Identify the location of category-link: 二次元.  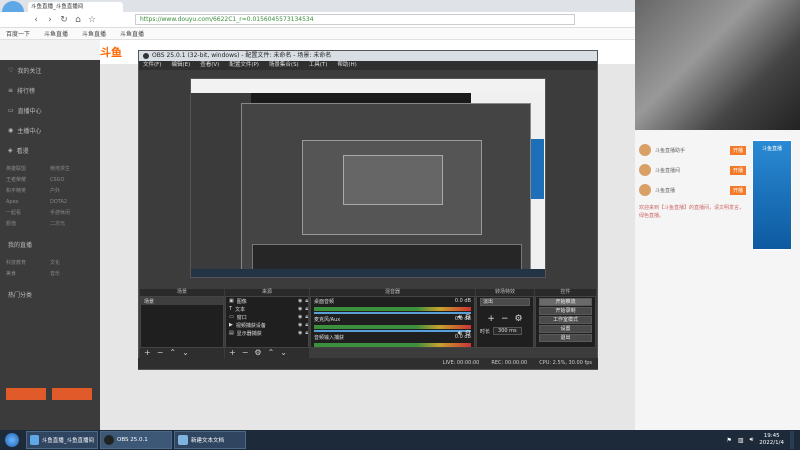
(72, 224).